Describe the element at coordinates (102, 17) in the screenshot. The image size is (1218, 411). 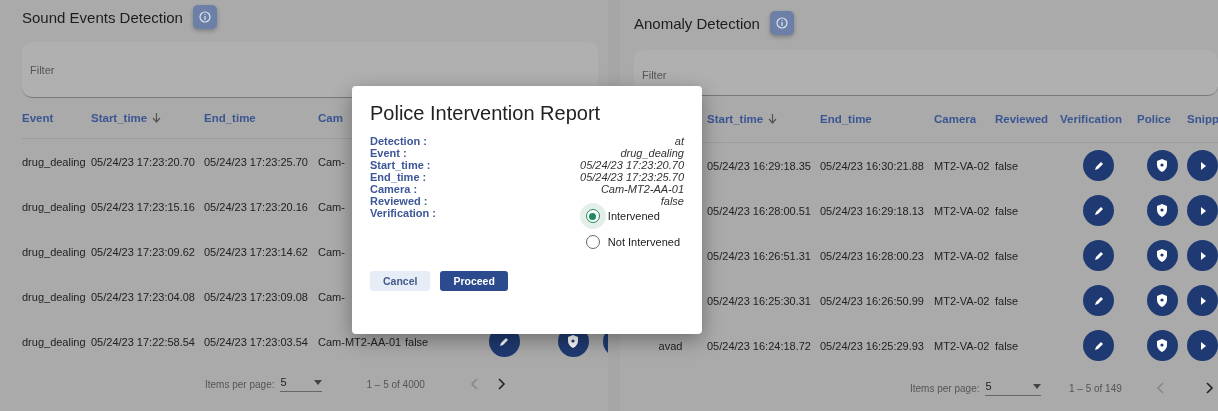
I see `panel-title: Sound Events Detection` at that location.